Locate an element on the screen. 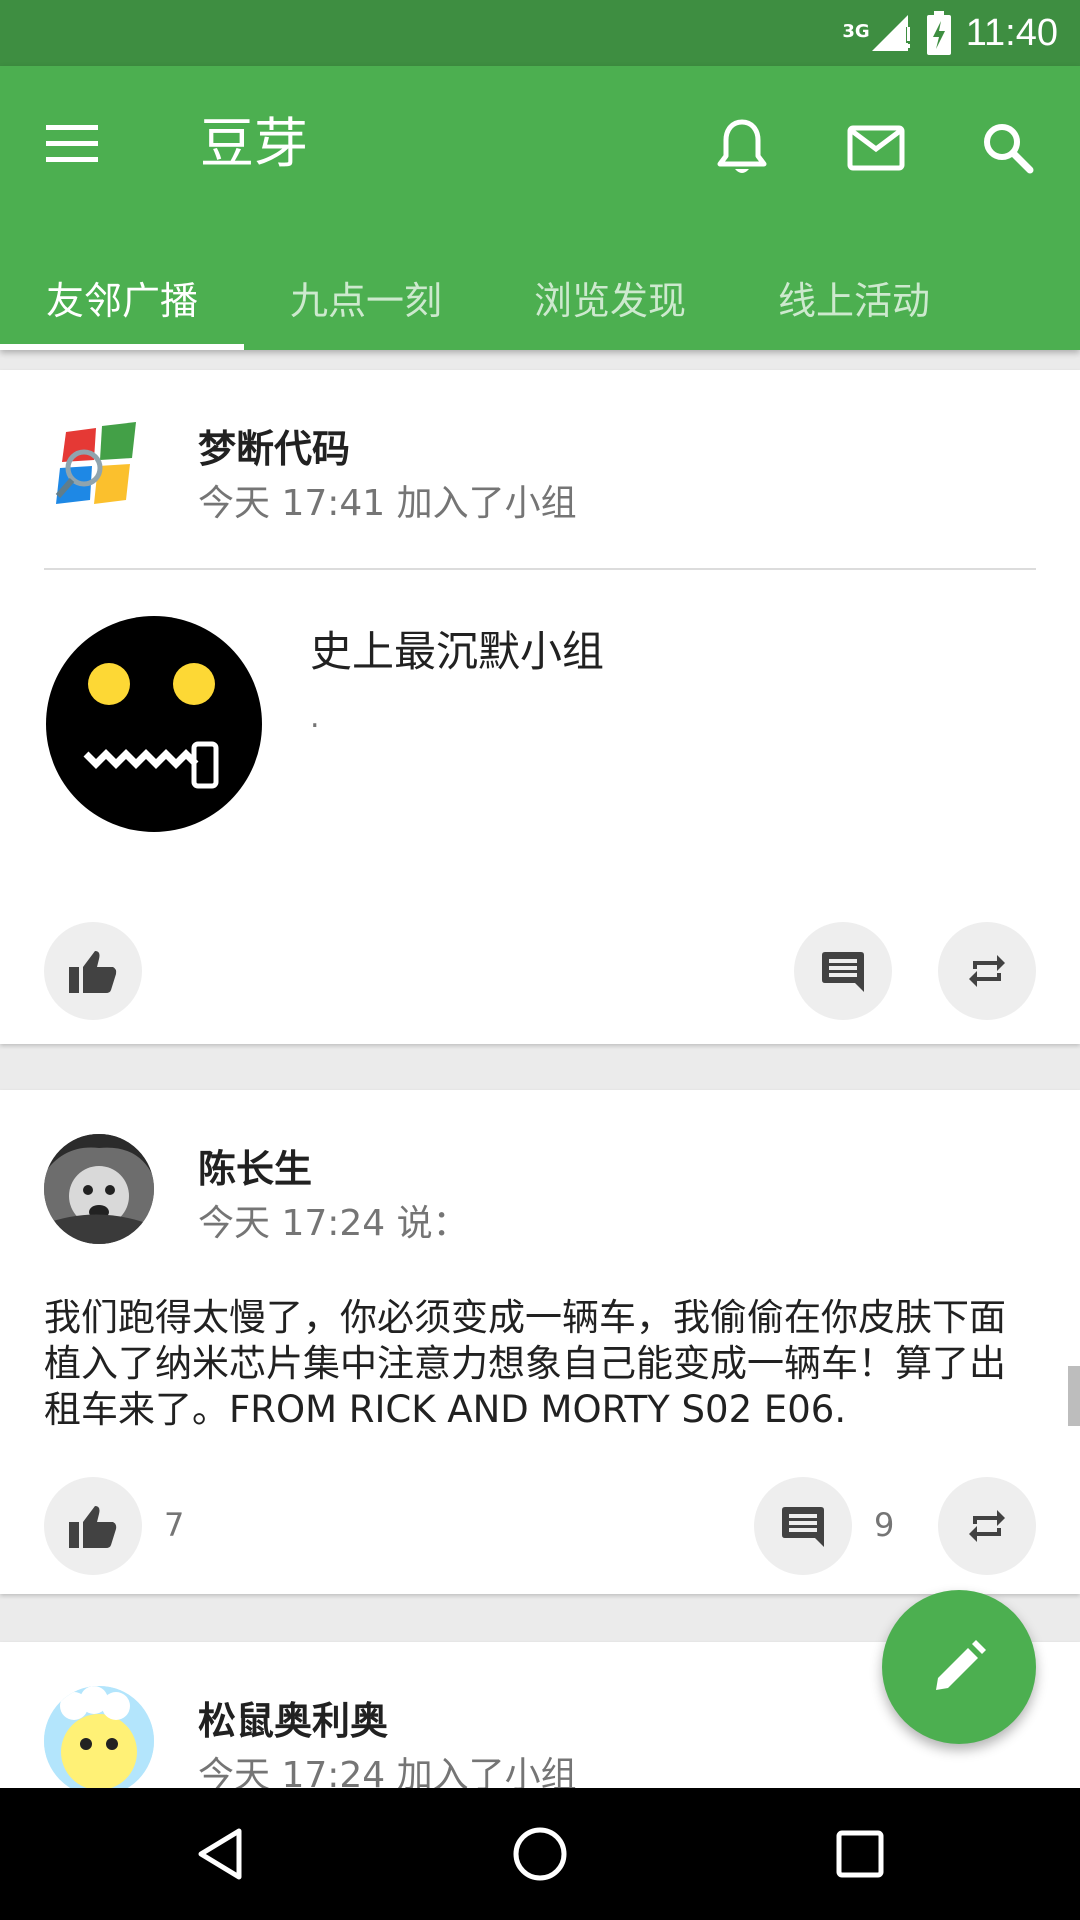 Image resolution: width=1080 pixels, height=1920 pixels. back-button is located at coordinates (220, 1854).